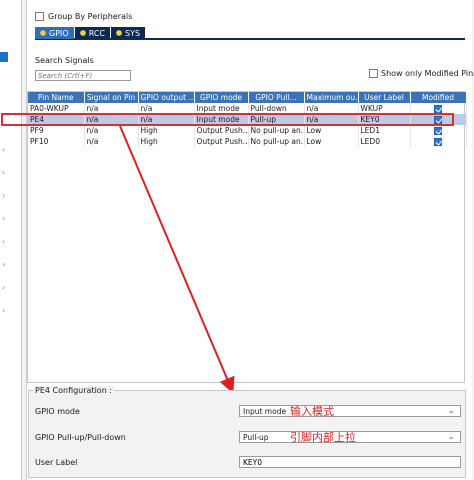 The height and width of the screenshot is (480, 474). Describe the element at coordinates (56, 462) in the screenshot. I see `user-label-label: User Label` at that location.